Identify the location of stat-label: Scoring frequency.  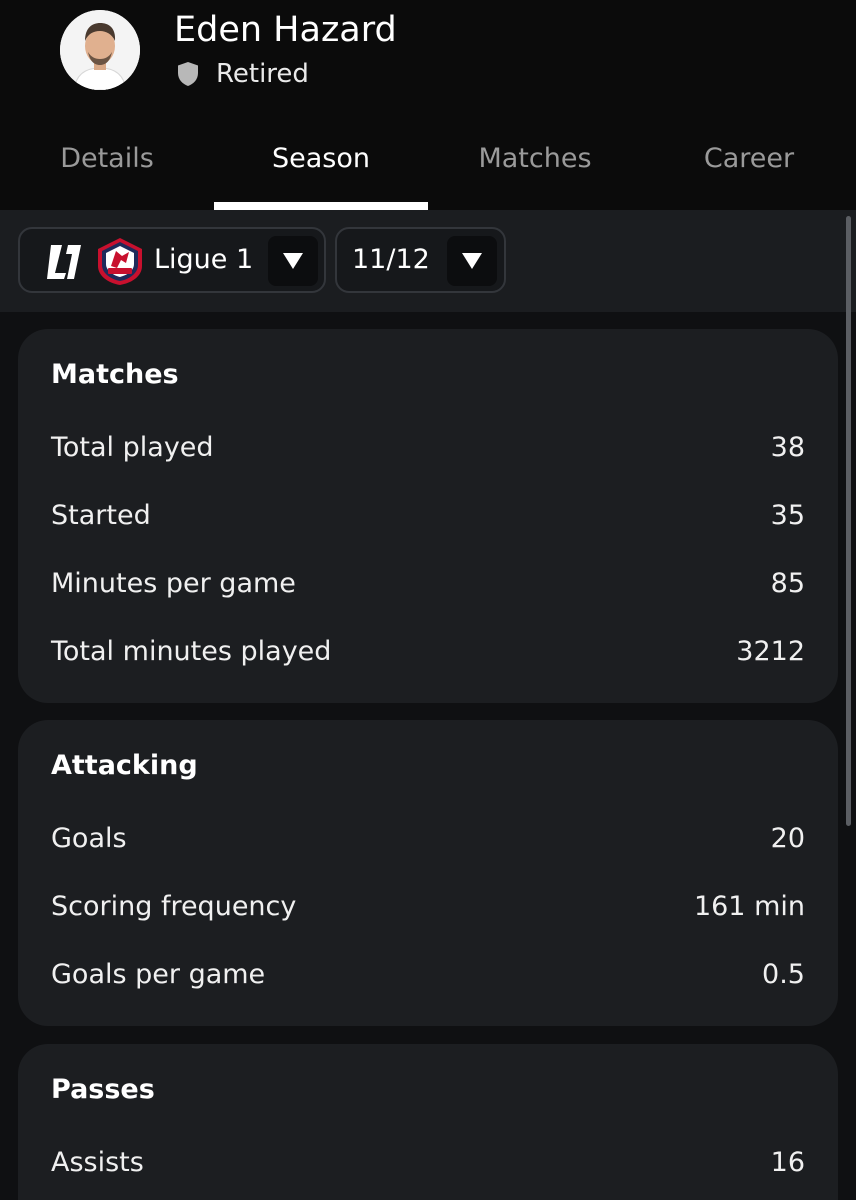
(174, 906).